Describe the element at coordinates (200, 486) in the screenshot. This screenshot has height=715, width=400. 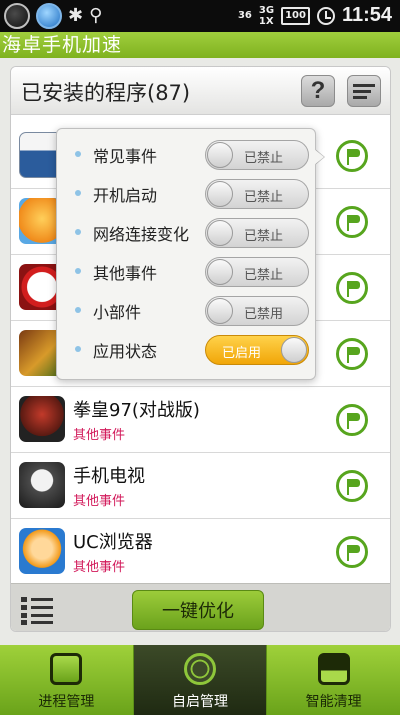
I see `list-item: 手机电视 其他事件` at that location.